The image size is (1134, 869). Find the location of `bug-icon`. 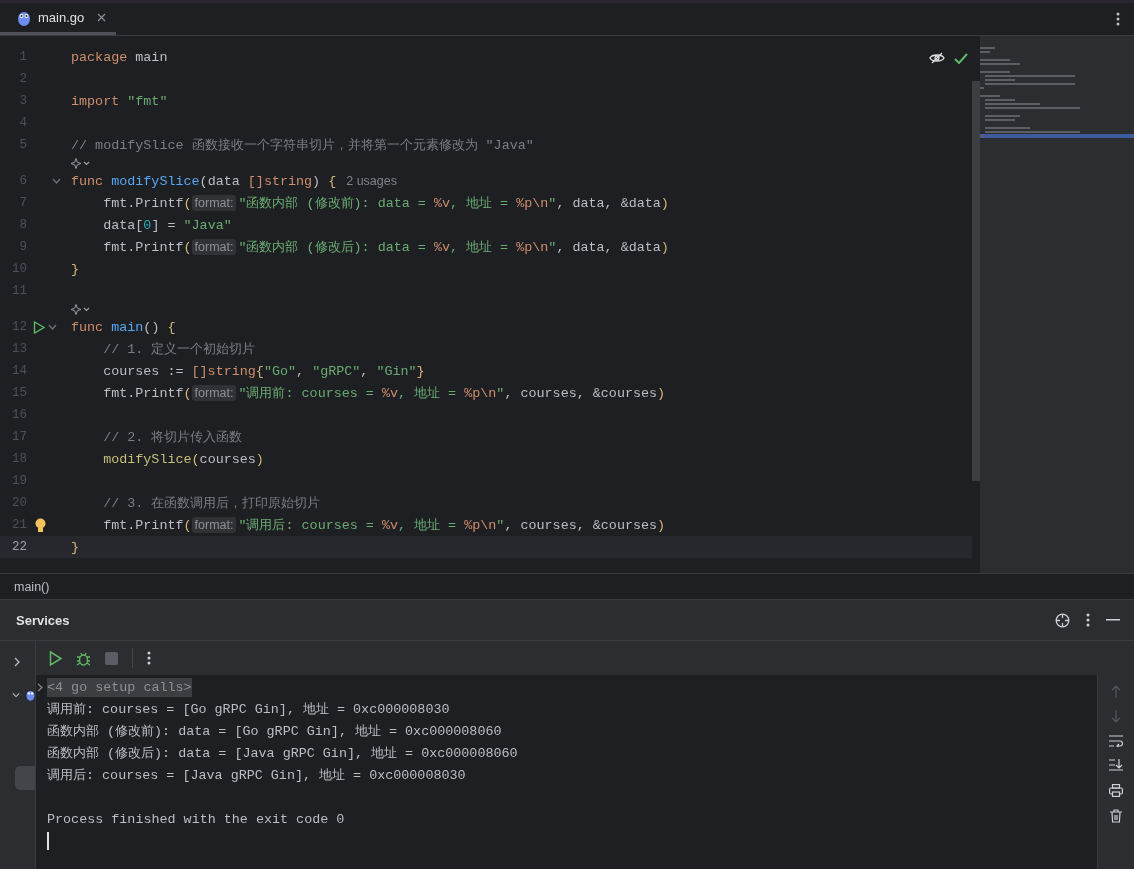

bug-icon is located at coordinates (83, 658).